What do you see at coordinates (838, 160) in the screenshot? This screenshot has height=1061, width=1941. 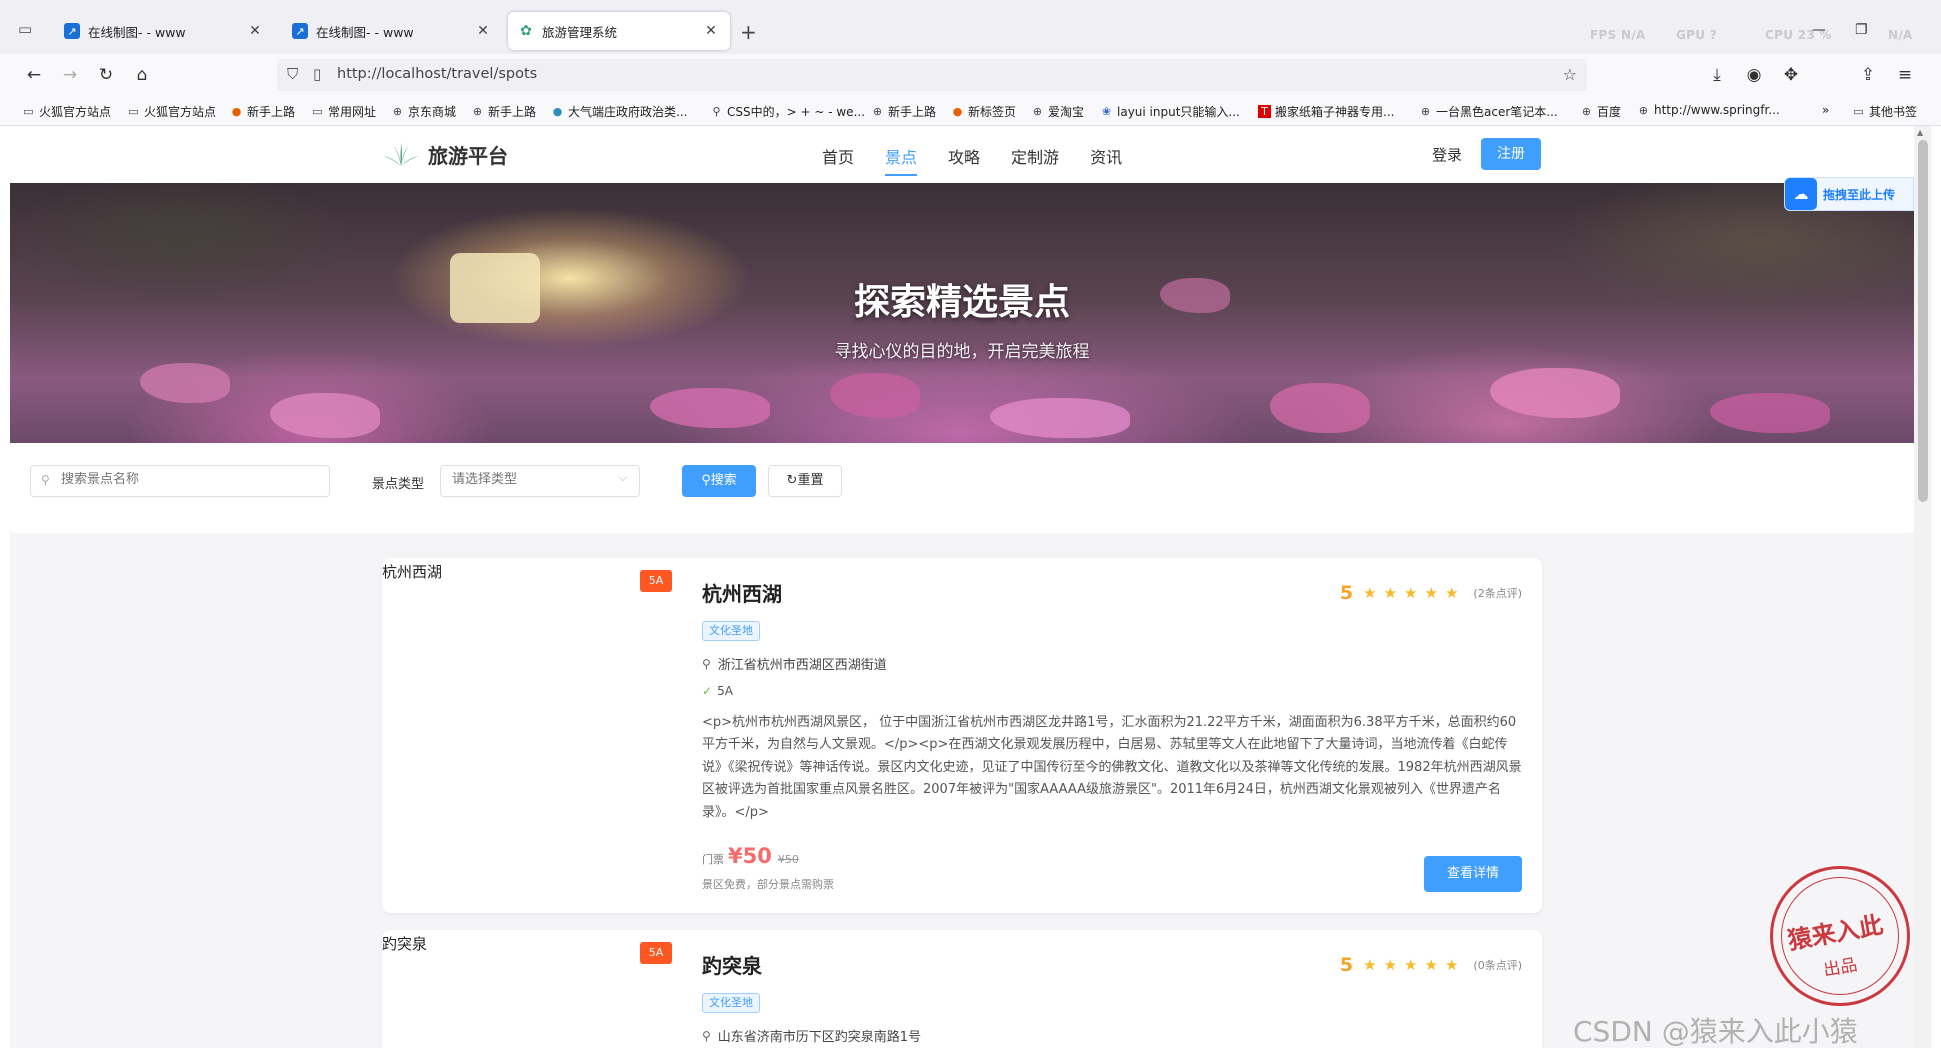 I see `nav-home: 首页` at bounding box center [838, 160].